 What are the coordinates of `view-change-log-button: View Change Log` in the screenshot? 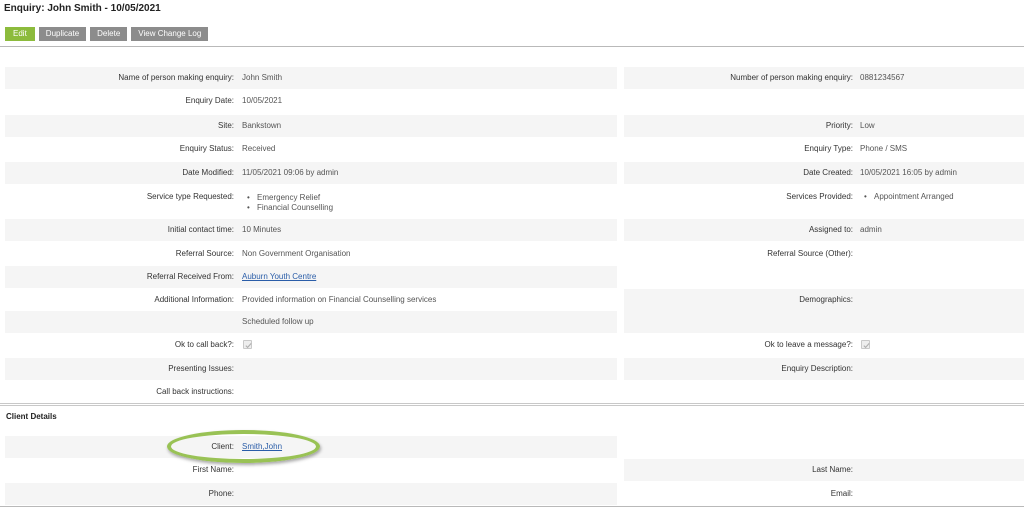 It's located at (170, 34).